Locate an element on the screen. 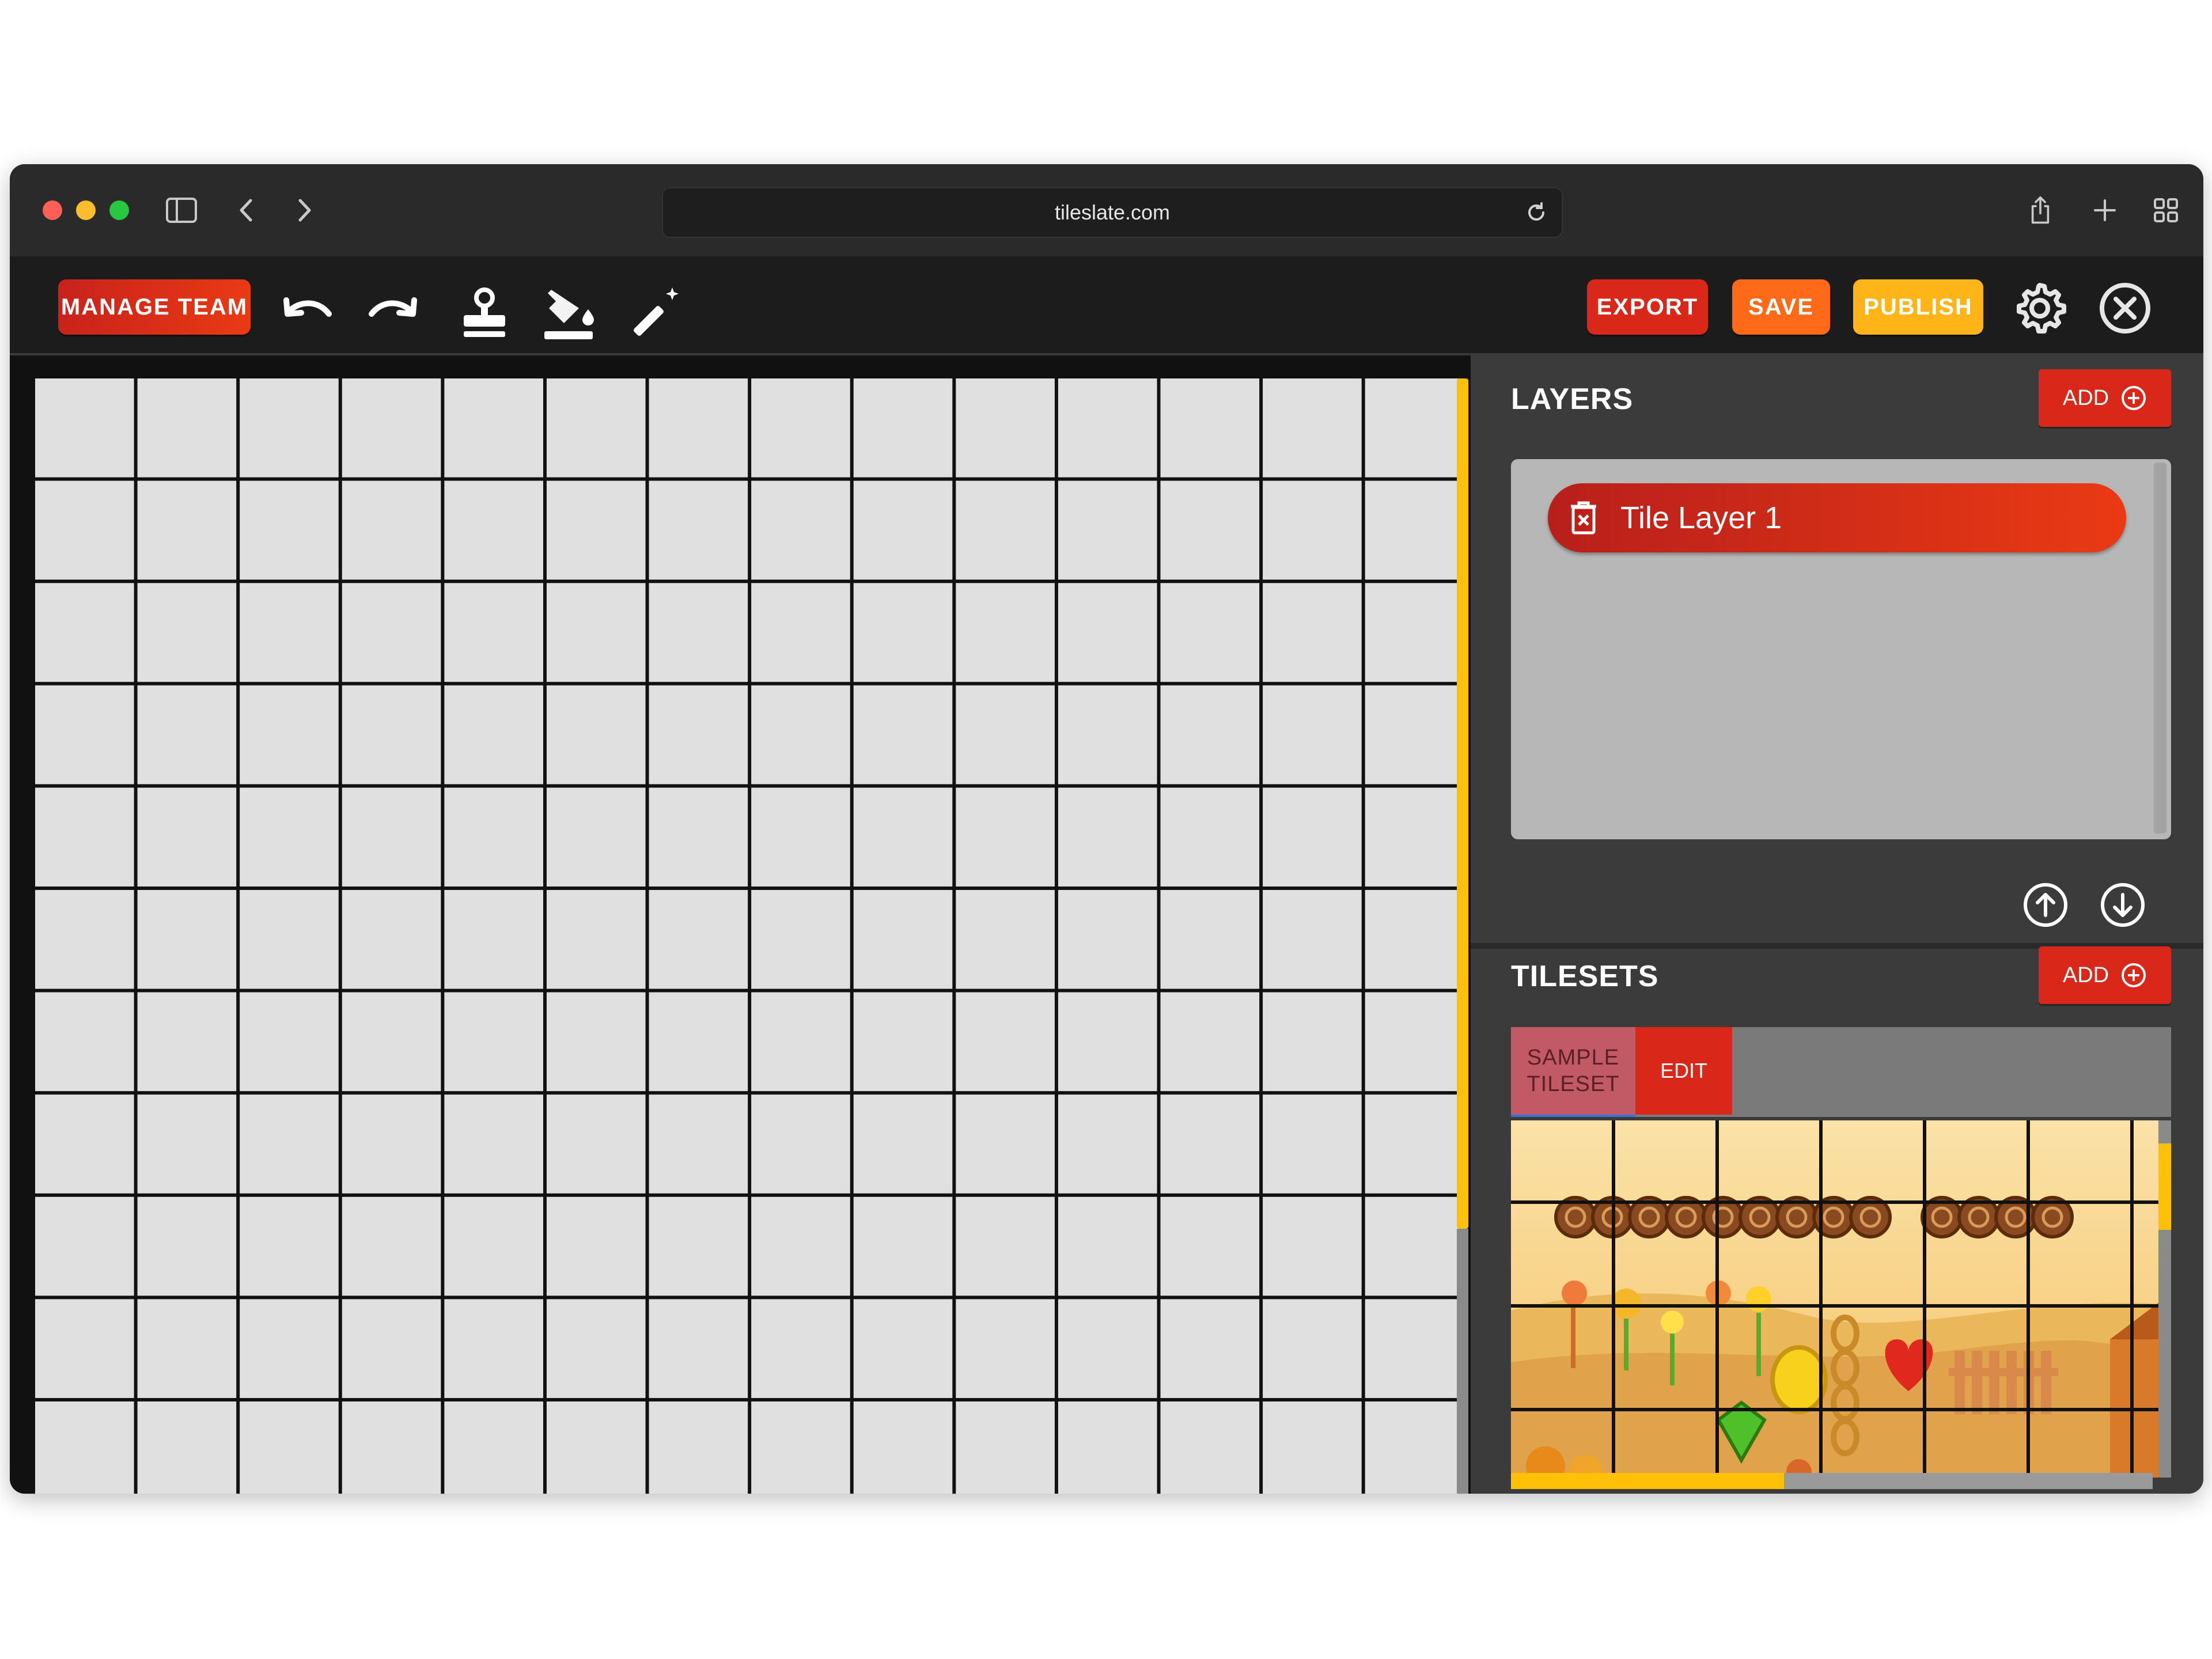  canvas-scrollbar-track is located at coordinates (1462, 1361).